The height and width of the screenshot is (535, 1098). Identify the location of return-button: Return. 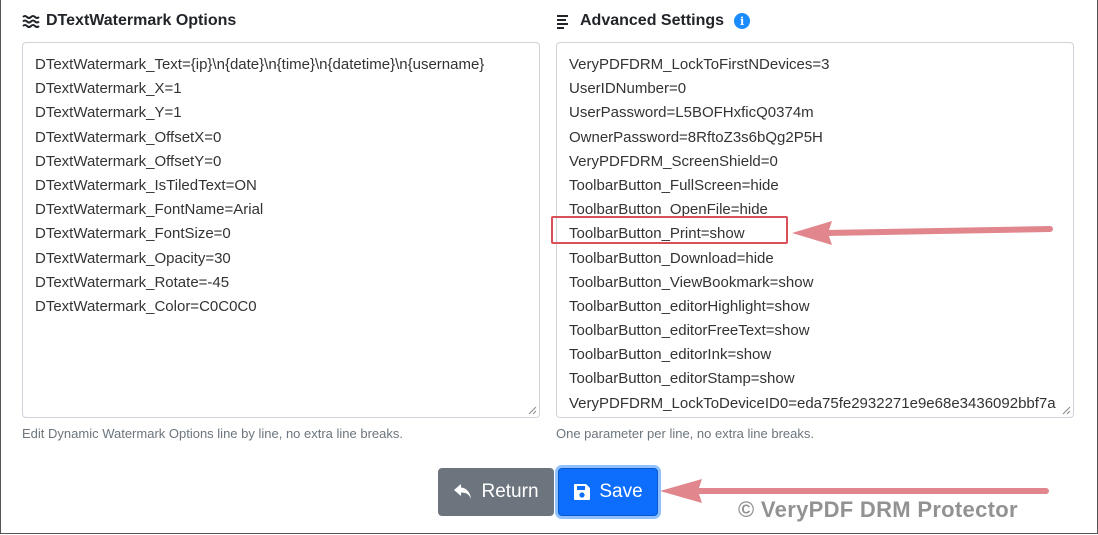
(496, 492).